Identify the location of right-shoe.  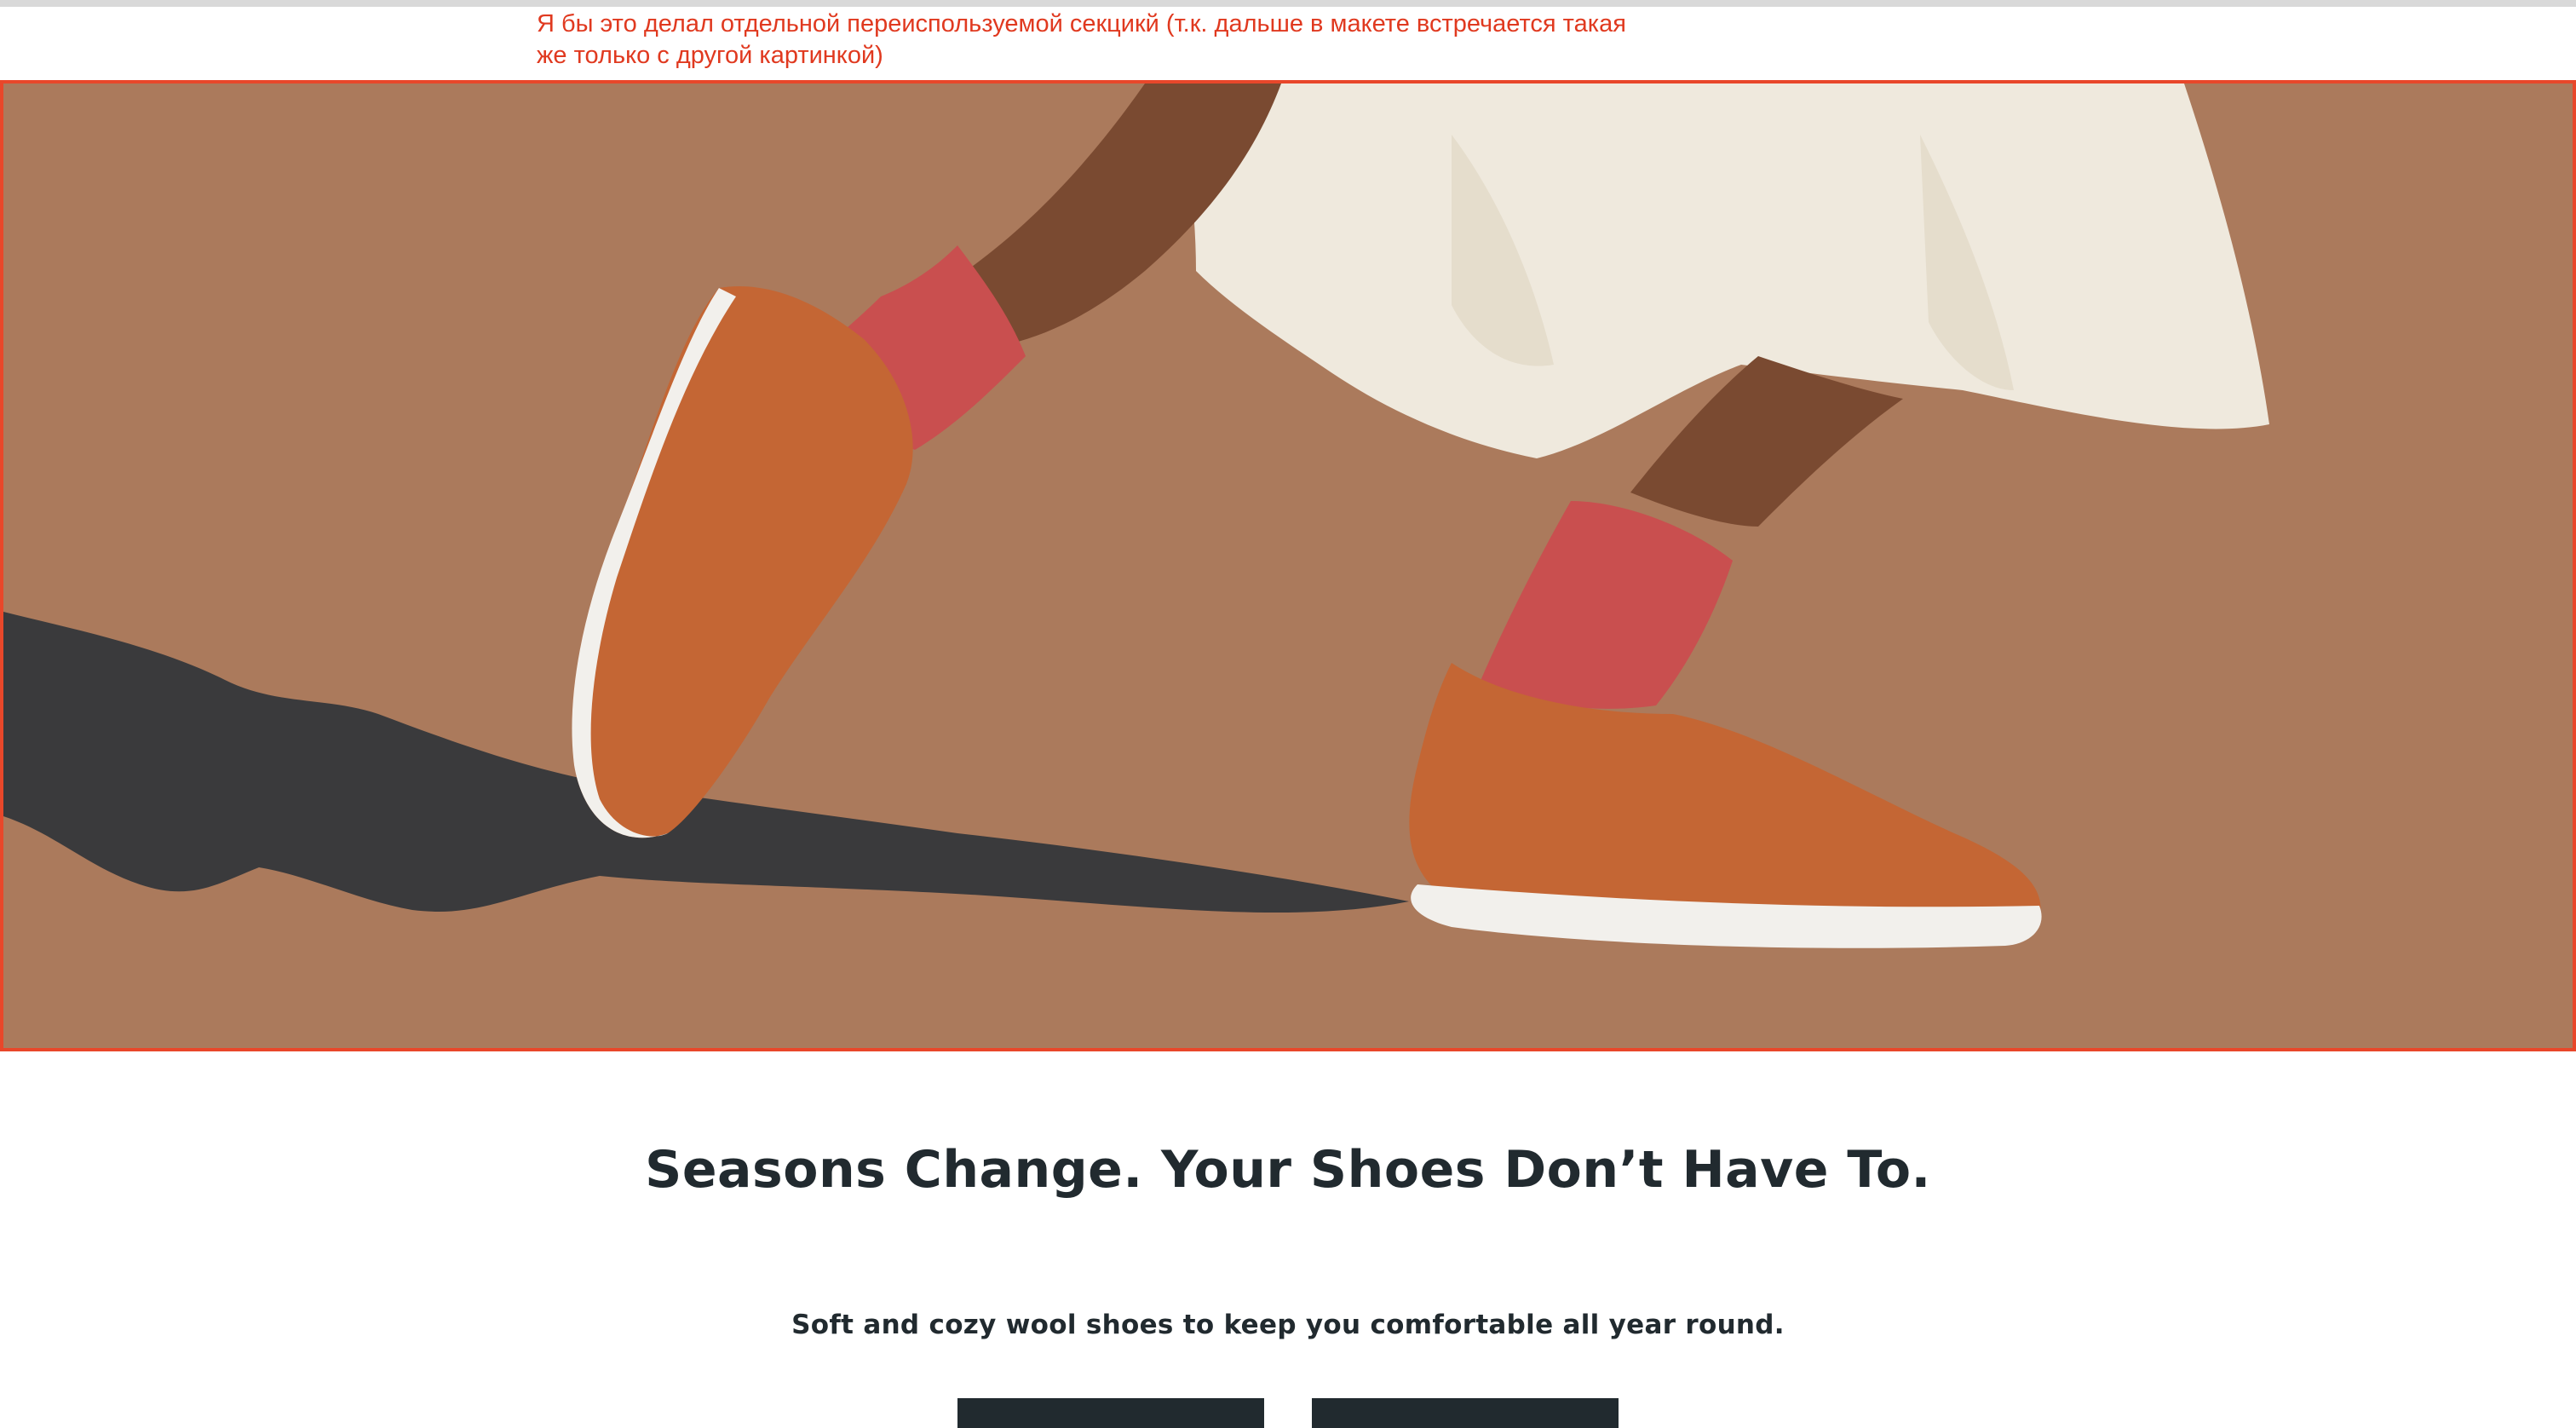
(1725, 793).